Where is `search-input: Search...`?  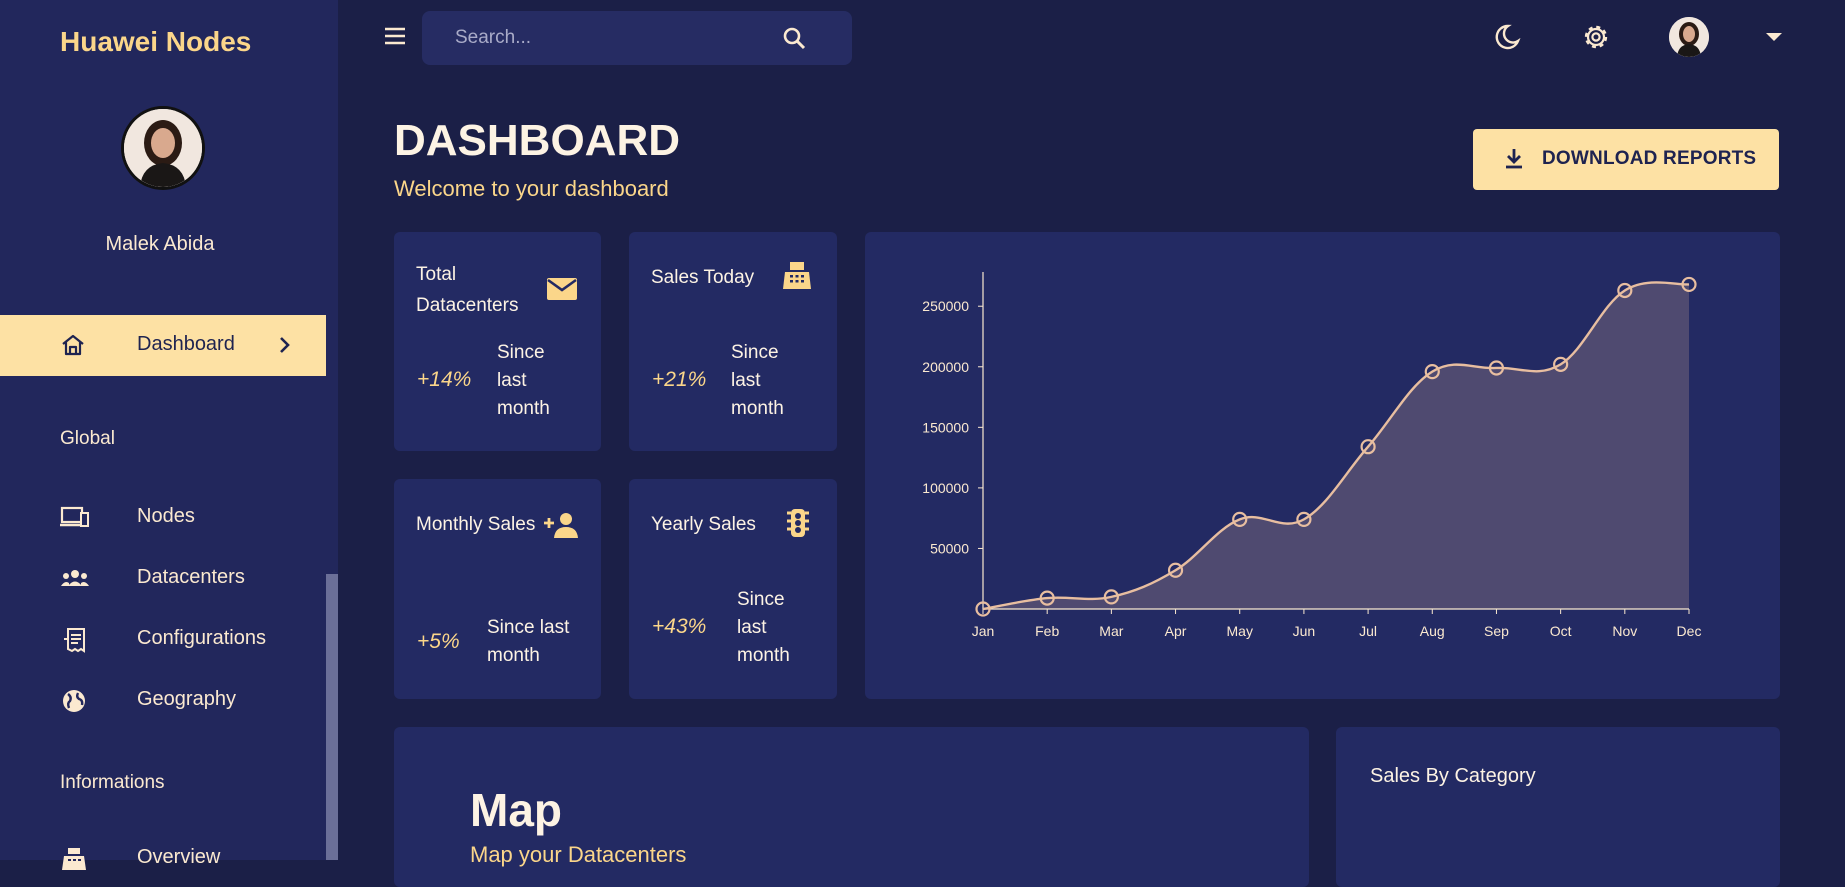
search-input: Search... is located at coordinates (493, 38).